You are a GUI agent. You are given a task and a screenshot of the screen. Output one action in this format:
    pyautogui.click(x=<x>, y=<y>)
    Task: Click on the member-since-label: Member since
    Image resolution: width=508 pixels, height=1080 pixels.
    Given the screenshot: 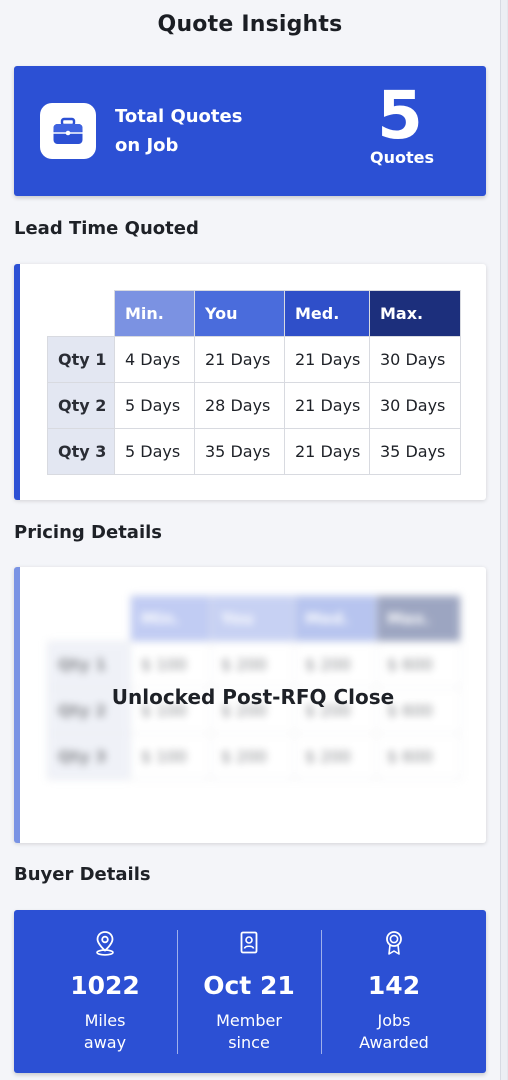 What is the action you would take?
    pyautogui.click(x=249, y=1031)
    